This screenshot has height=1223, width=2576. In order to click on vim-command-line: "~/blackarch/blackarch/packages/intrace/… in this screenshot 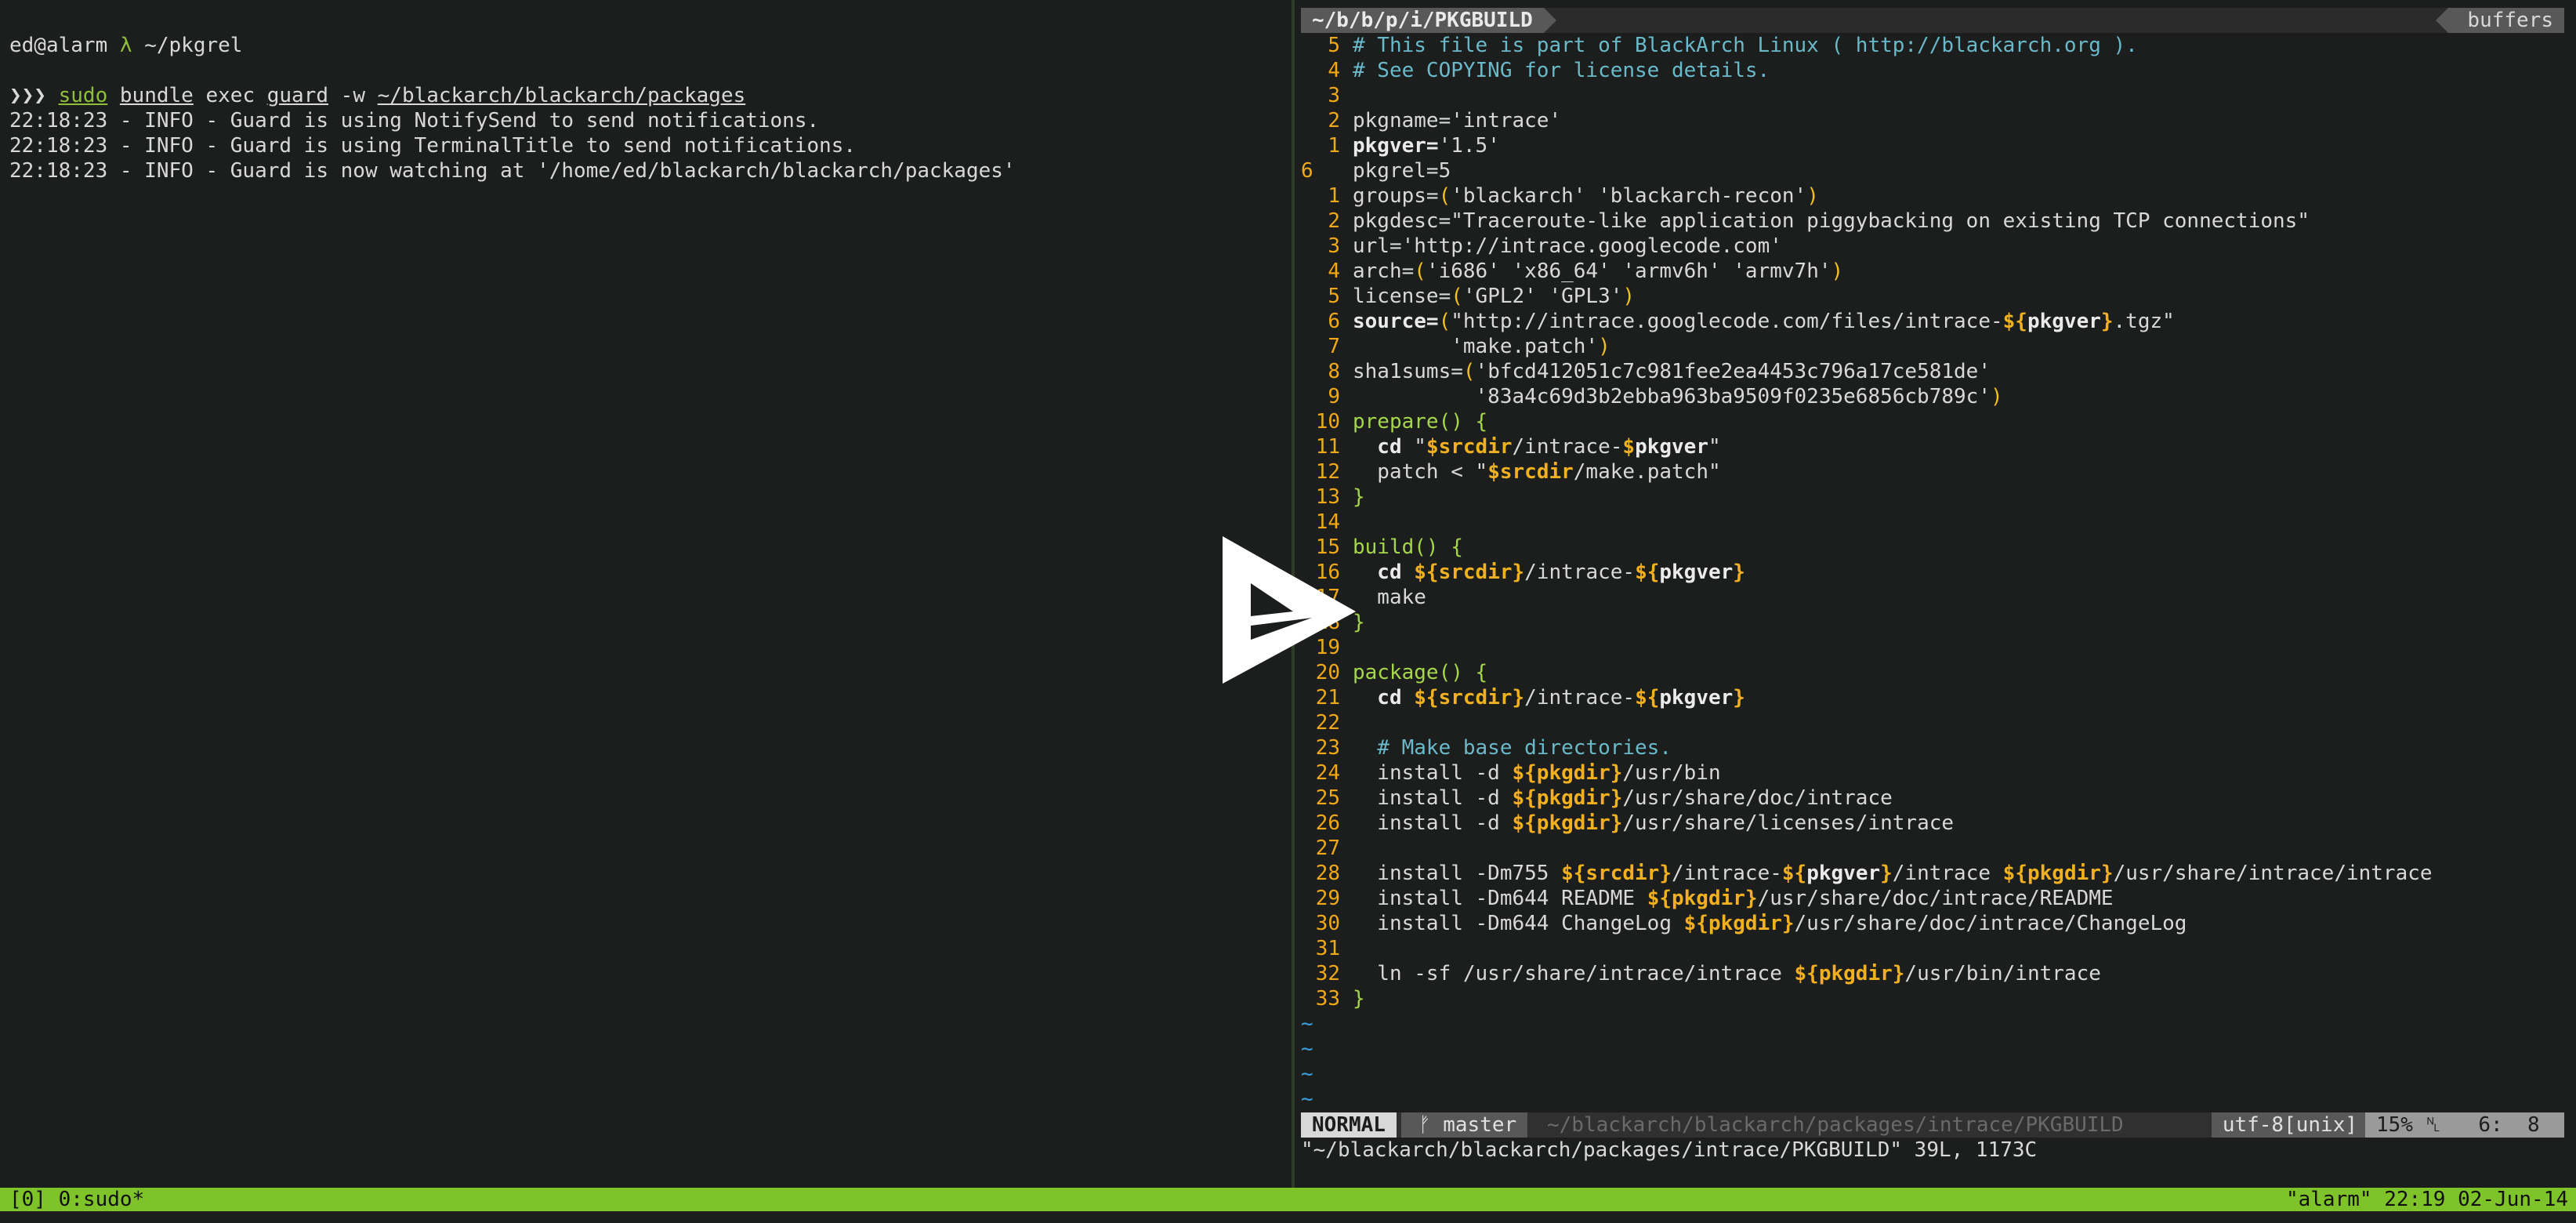, I will do `click(1669, 1150)`.